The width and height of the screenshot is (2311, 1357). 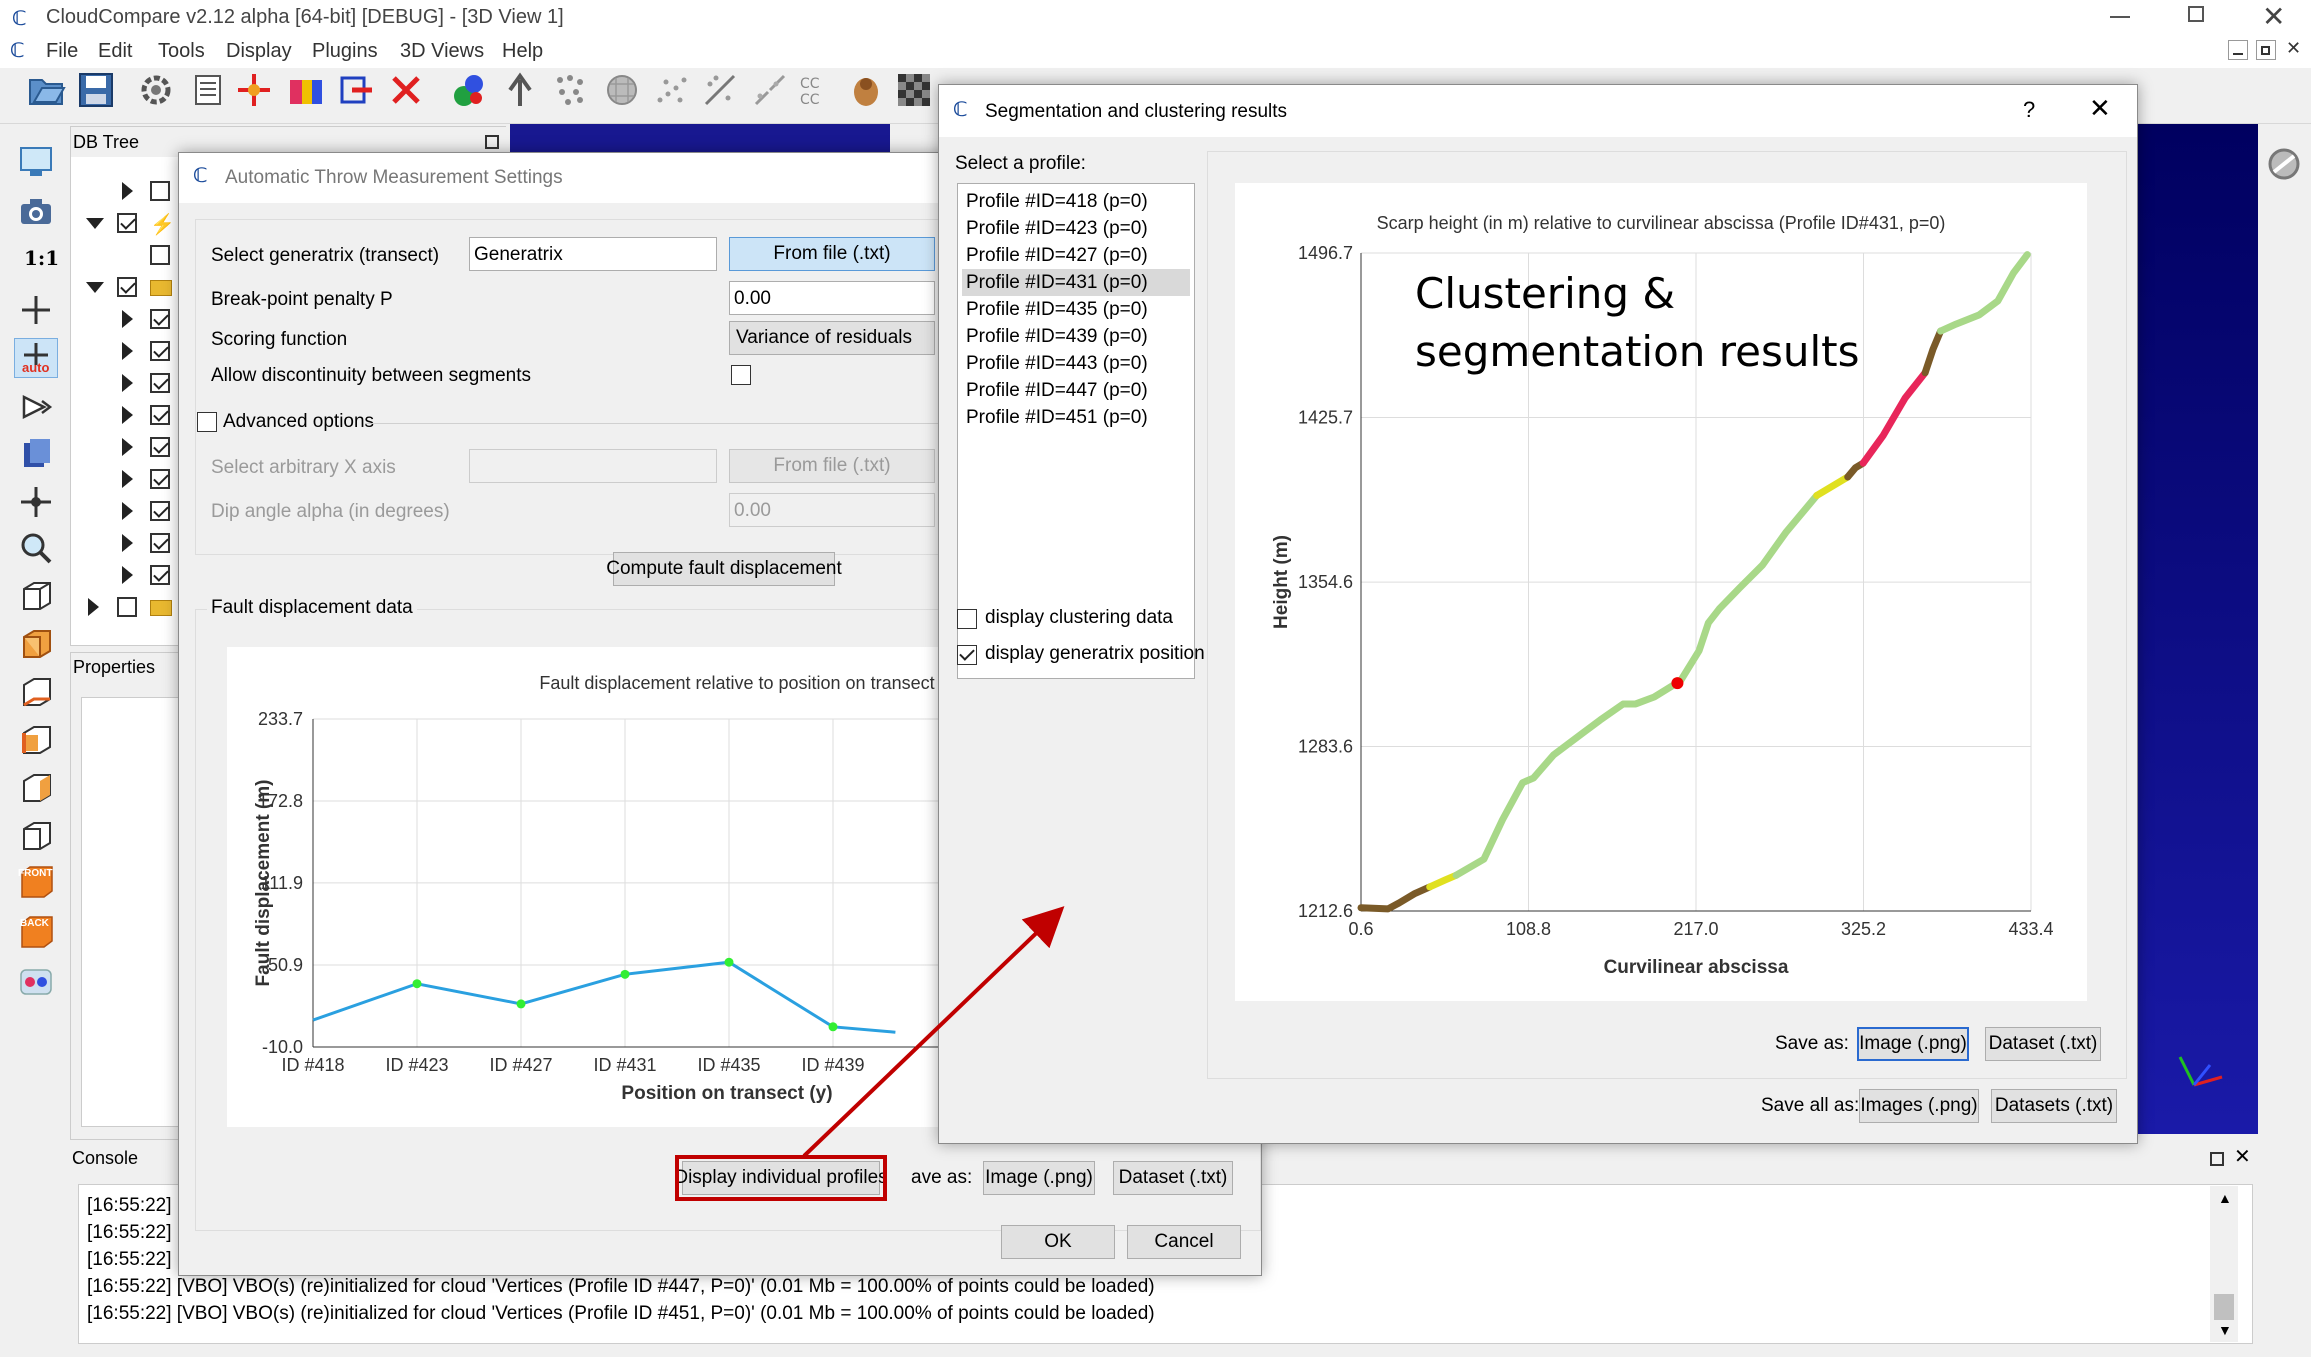 What do you see at coordinates (1076, 309) in the screenshot?
I see `profile-item: Profile #ID=435 (p=0)` at bounding box center [1076, 309].